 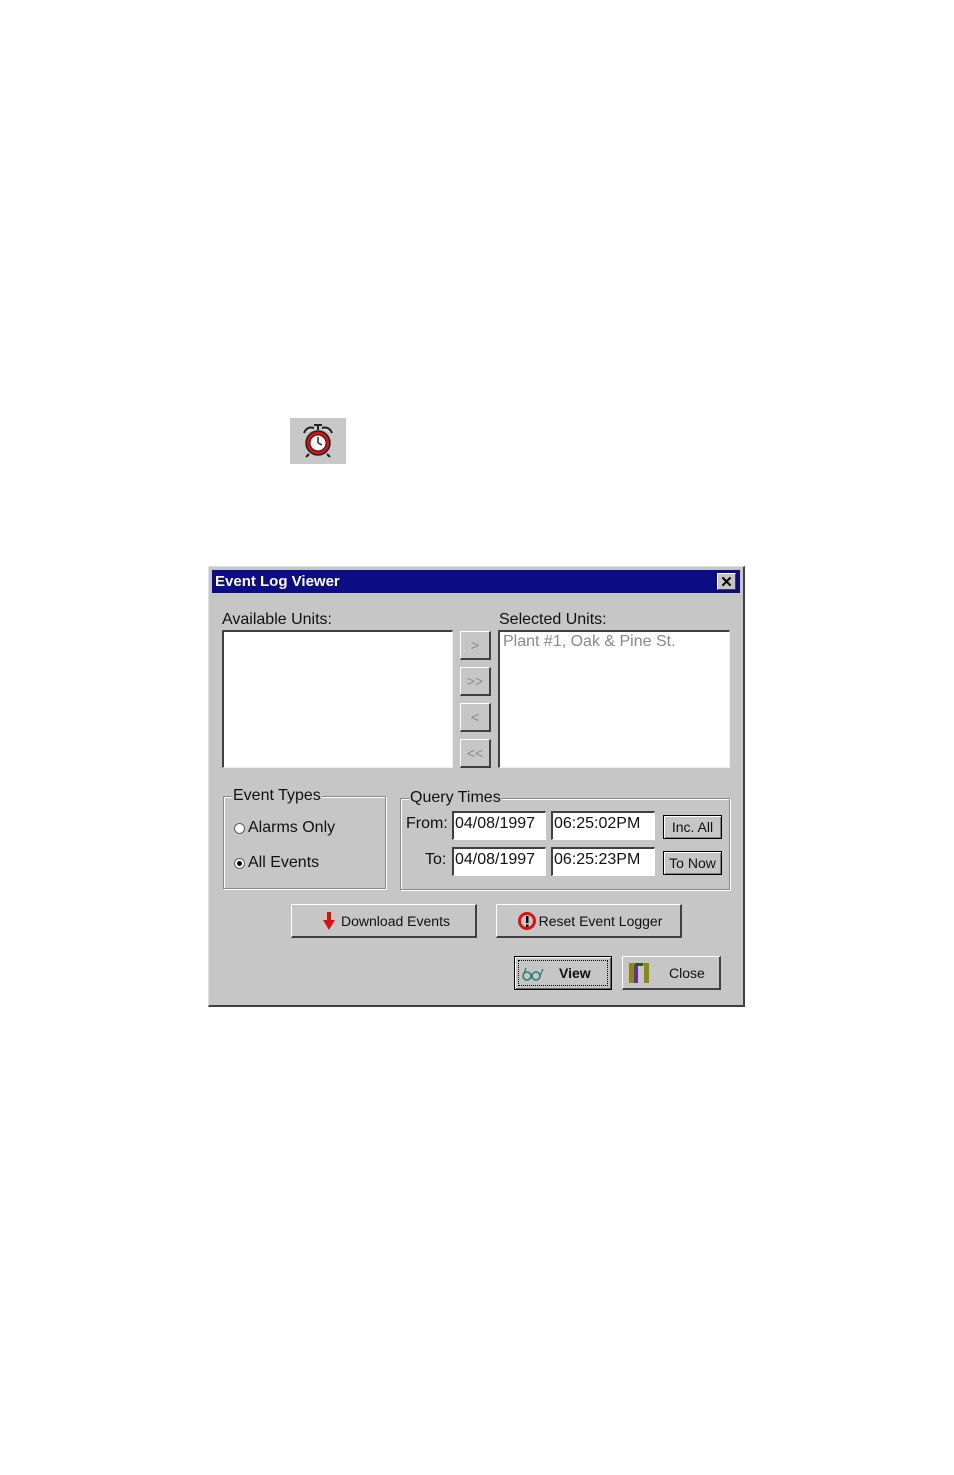 I want to click on download-events-label: Download Events, so click(x=395, y=920).